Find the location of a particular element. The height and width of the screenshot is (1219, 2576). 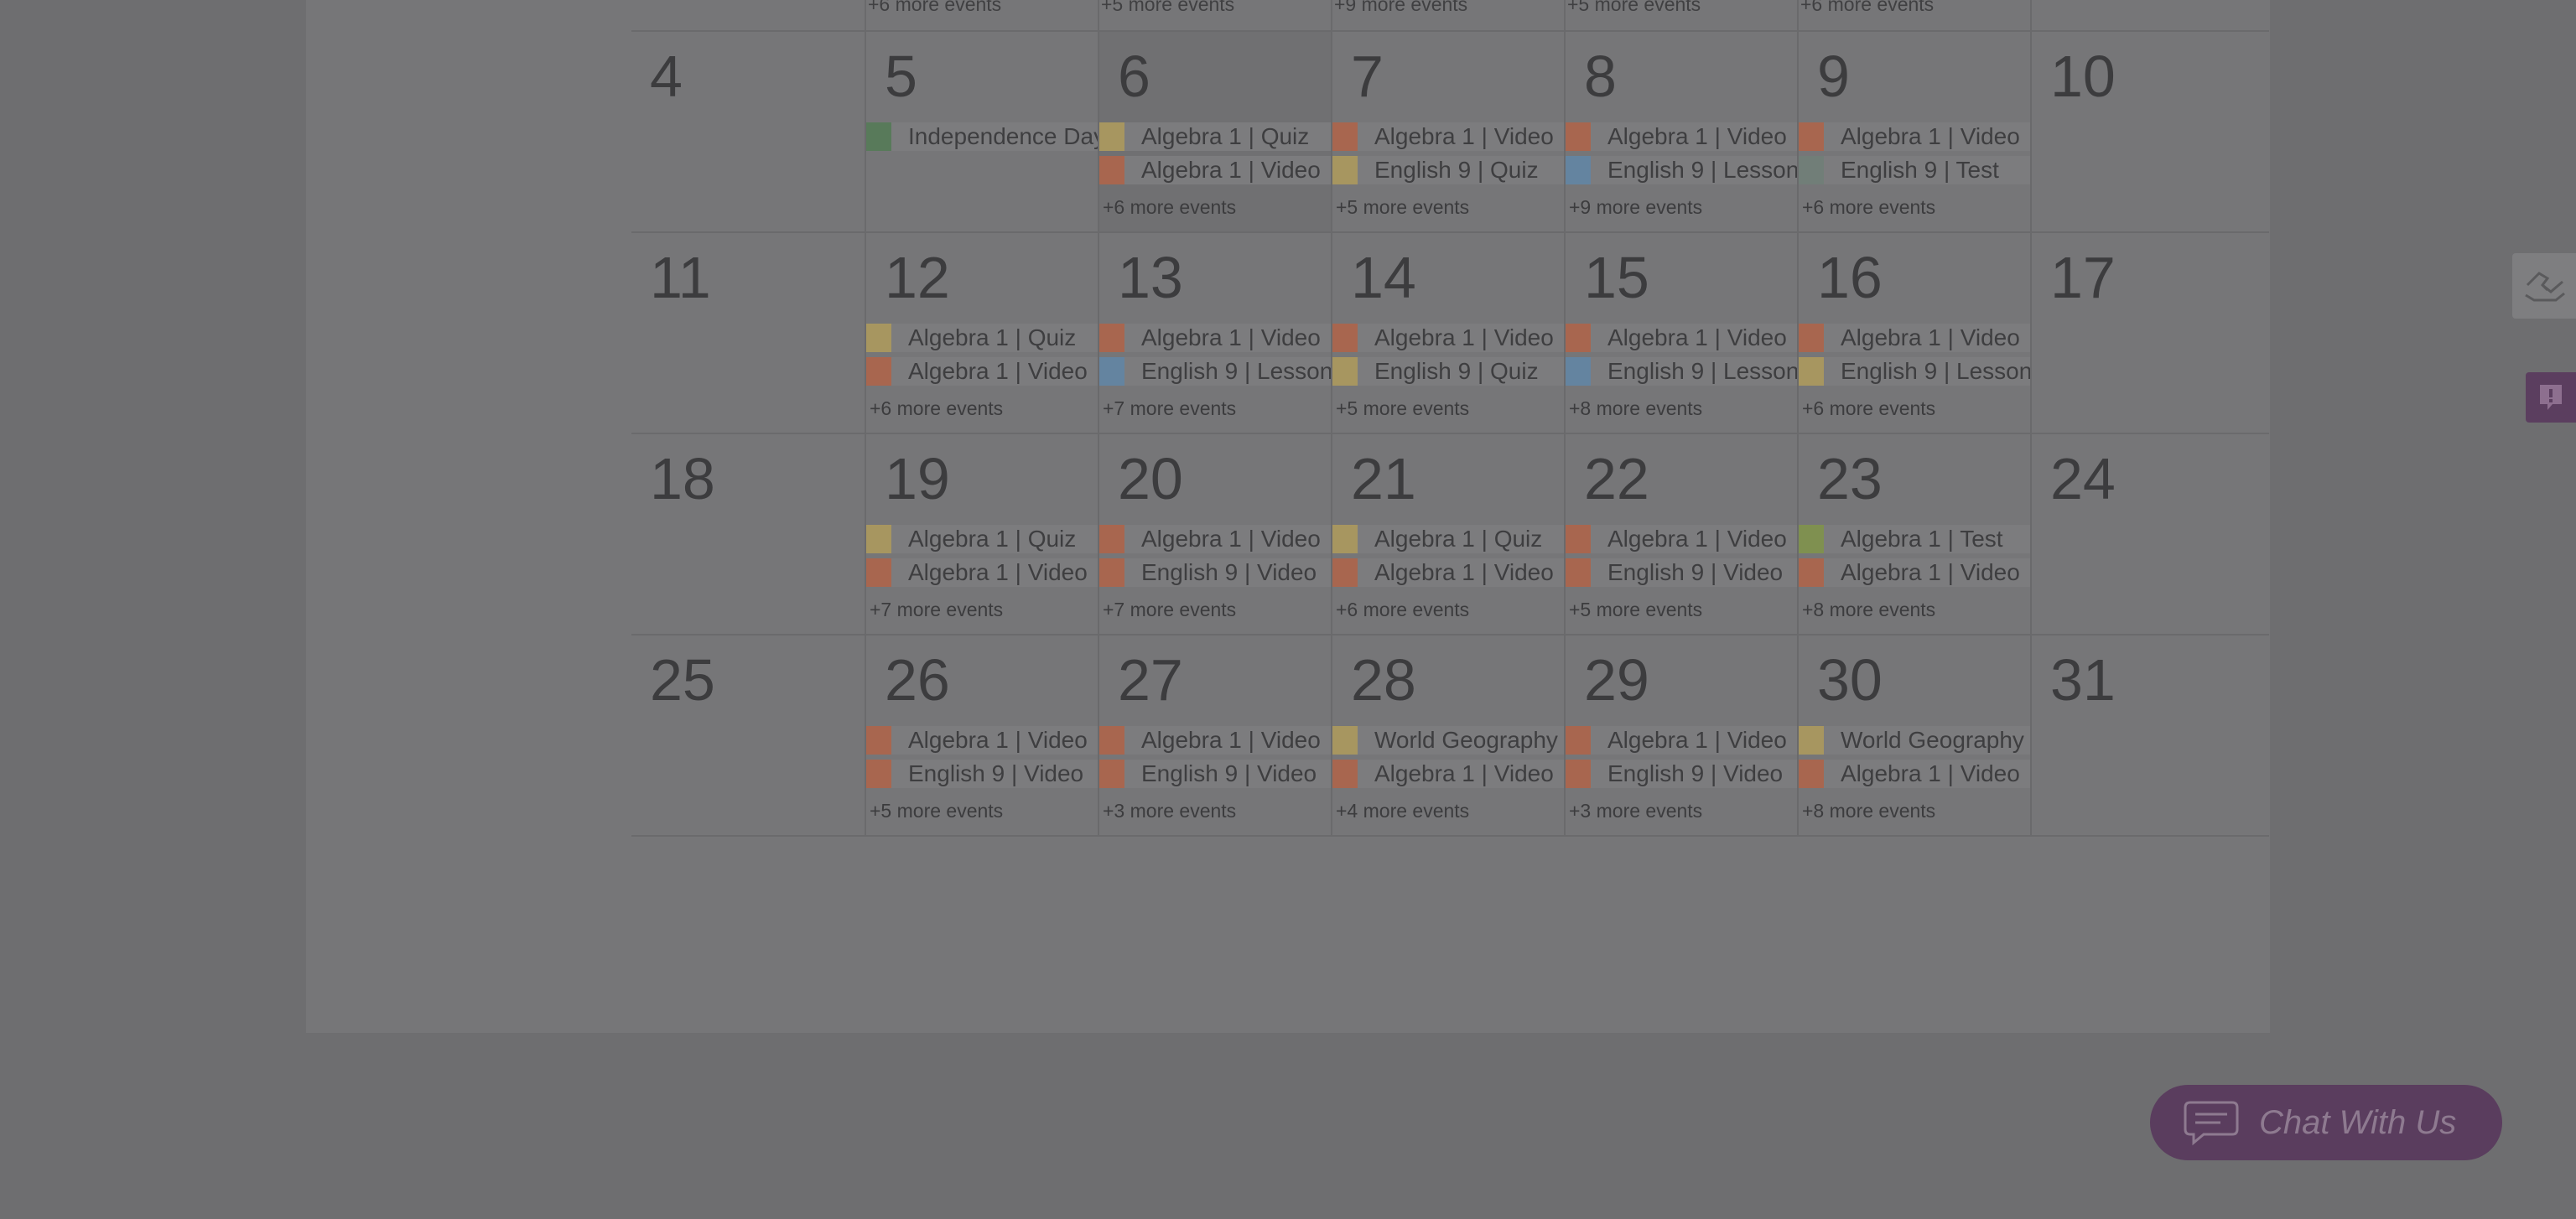

calendar-event: Algebra 1 | Test is located at coordinates (1915, 539).